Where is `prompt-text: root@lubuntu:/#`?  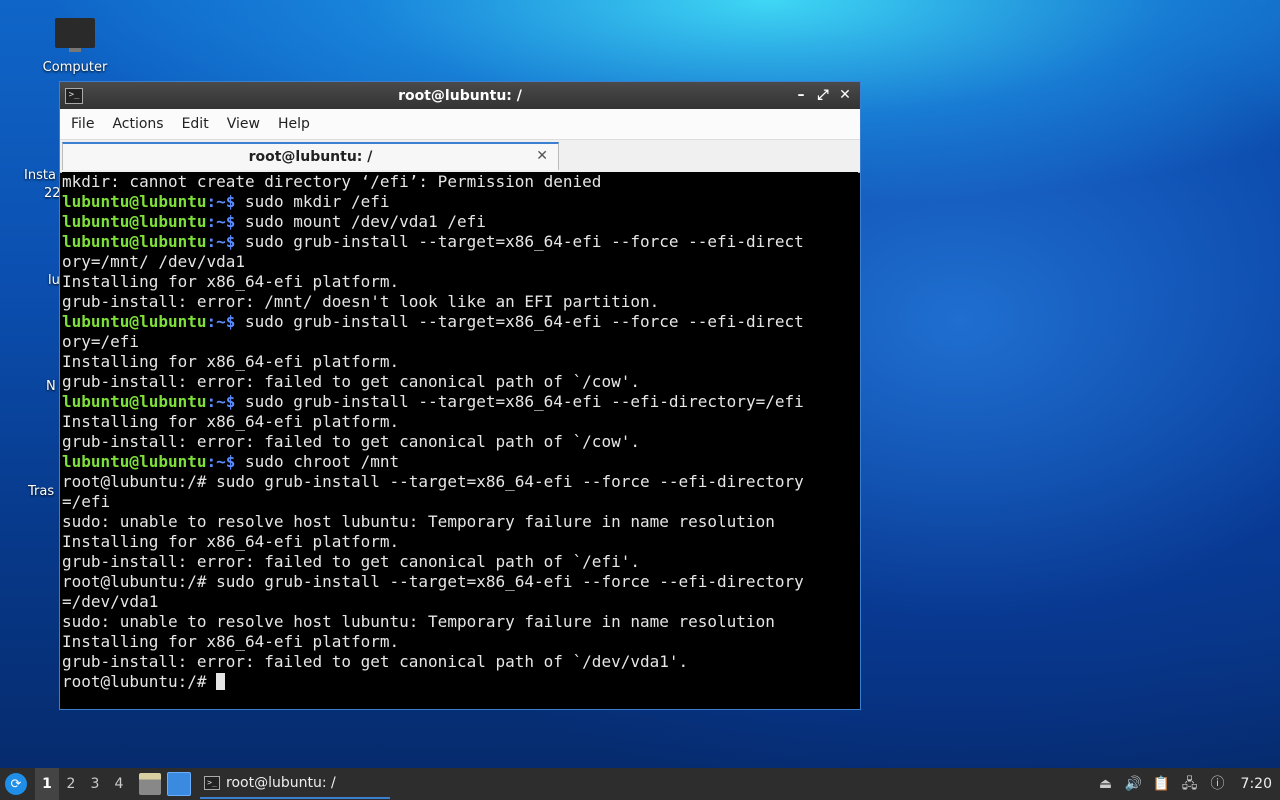 prompt-text: root@lubuntu:/# is located at coordinates (139, 681).